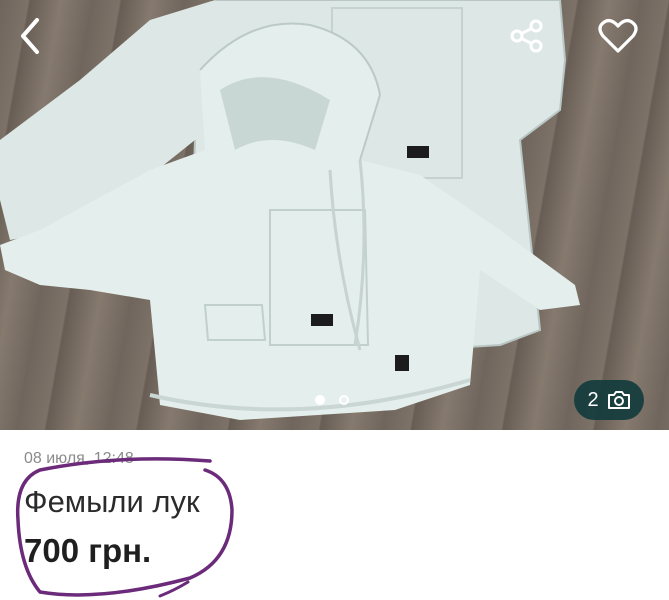 The width and height of the screenshot is (669, 600). I want to click on share-button, so click(527, 36).